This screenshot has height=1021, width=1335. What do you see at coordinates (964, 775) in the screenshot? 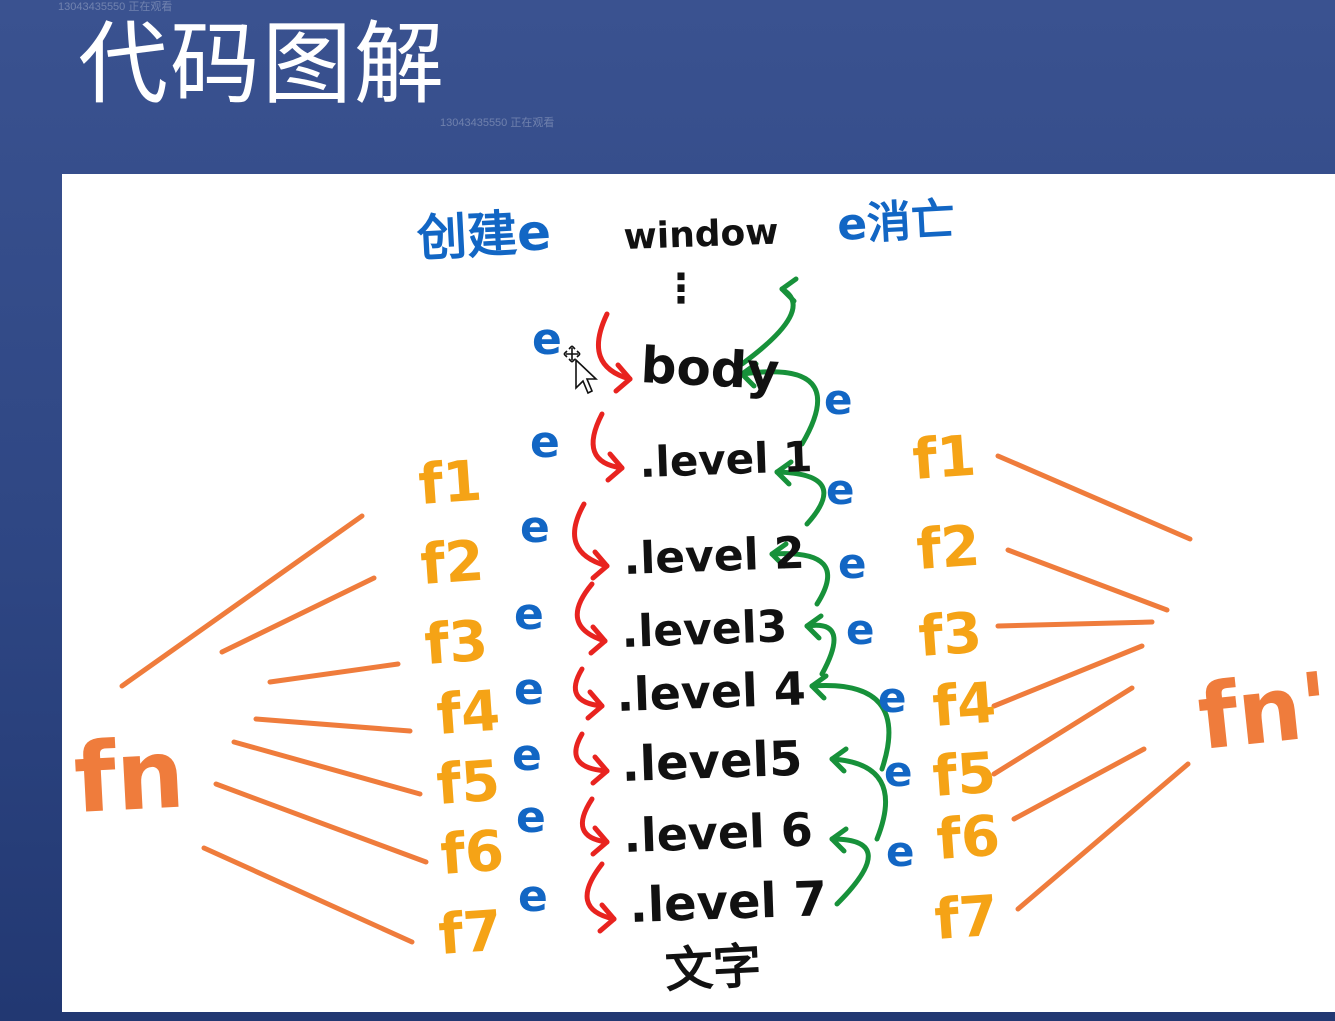
I see `right-handler-4: f5` at bounding box center [964, 775].